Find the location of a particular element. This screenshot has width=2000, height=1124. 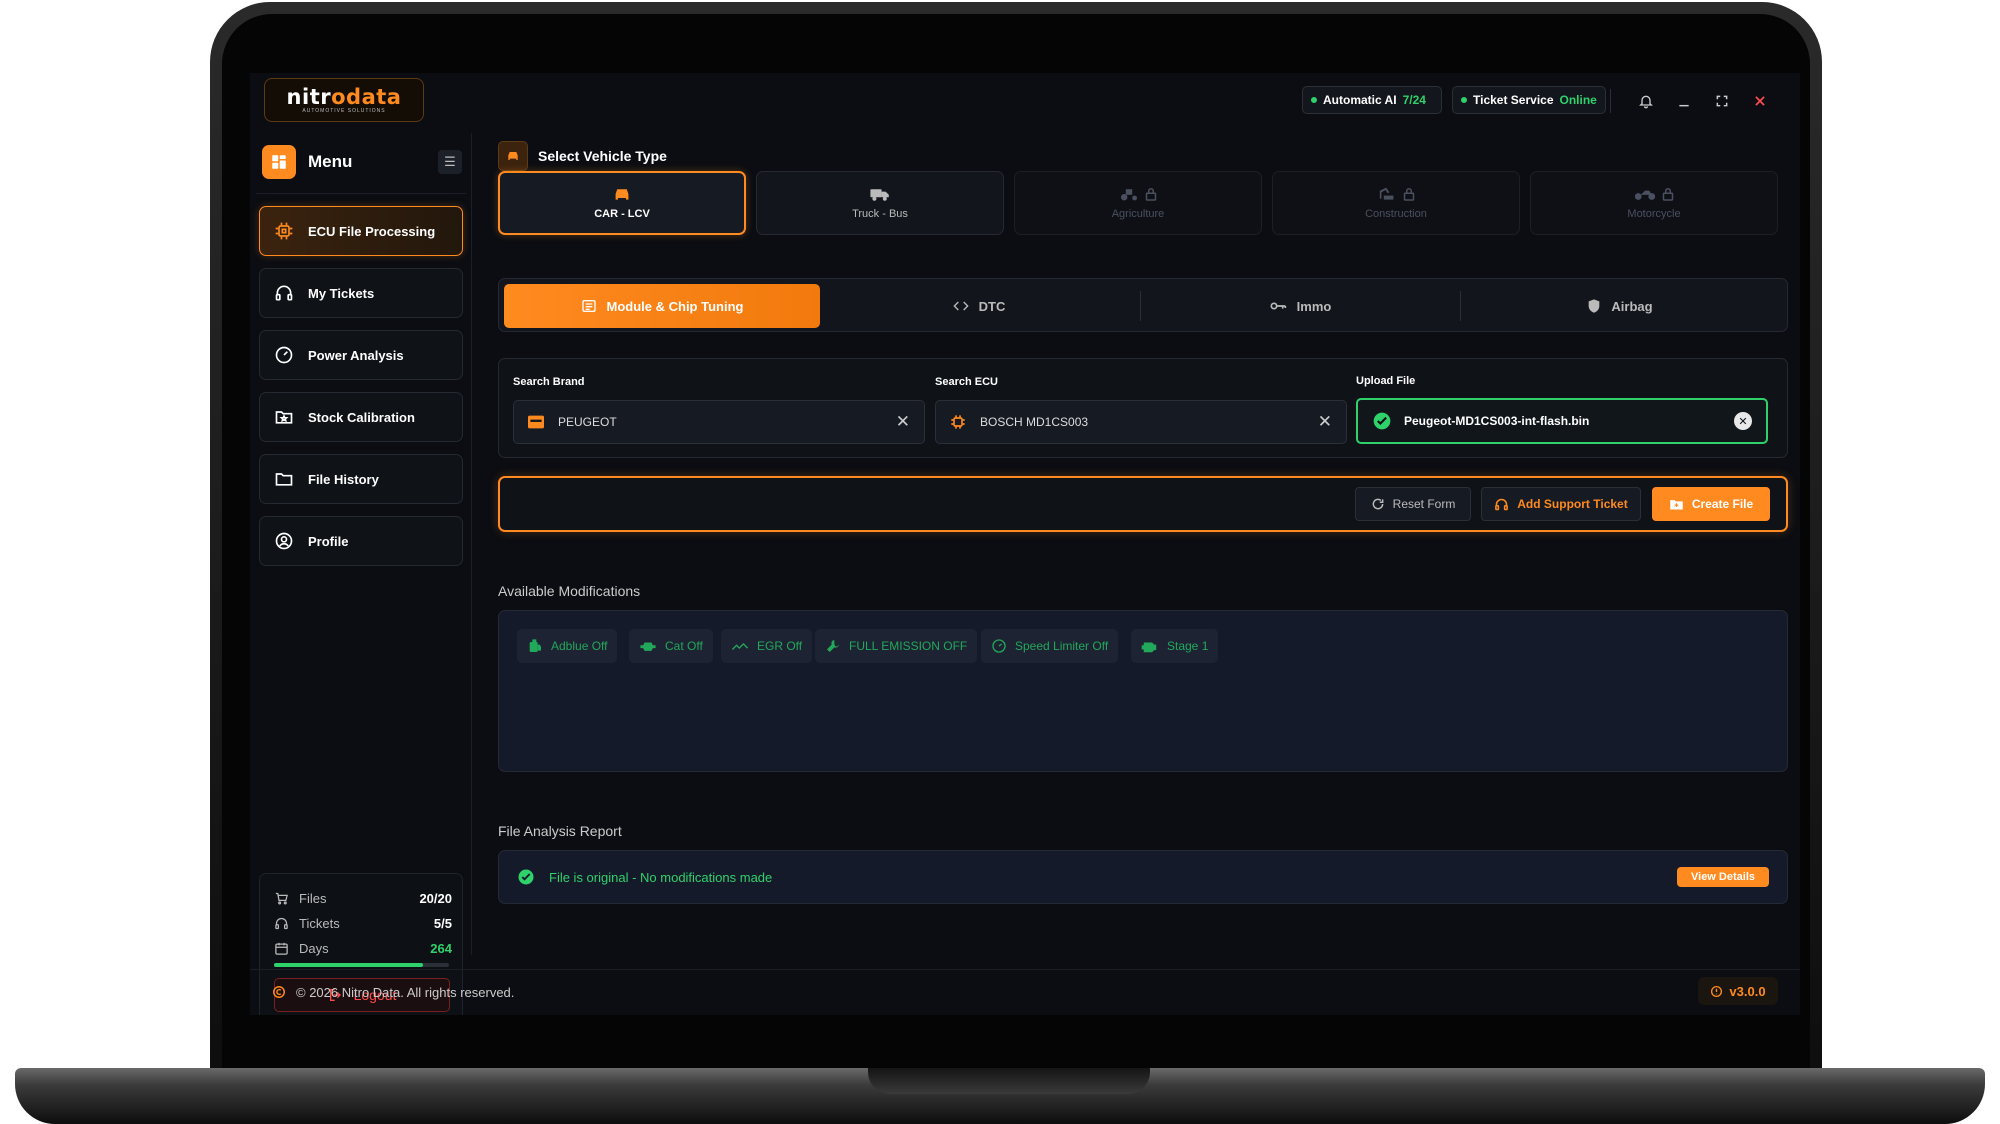

vehicle-type-label: Construction is located at coordinates (1396, 214).